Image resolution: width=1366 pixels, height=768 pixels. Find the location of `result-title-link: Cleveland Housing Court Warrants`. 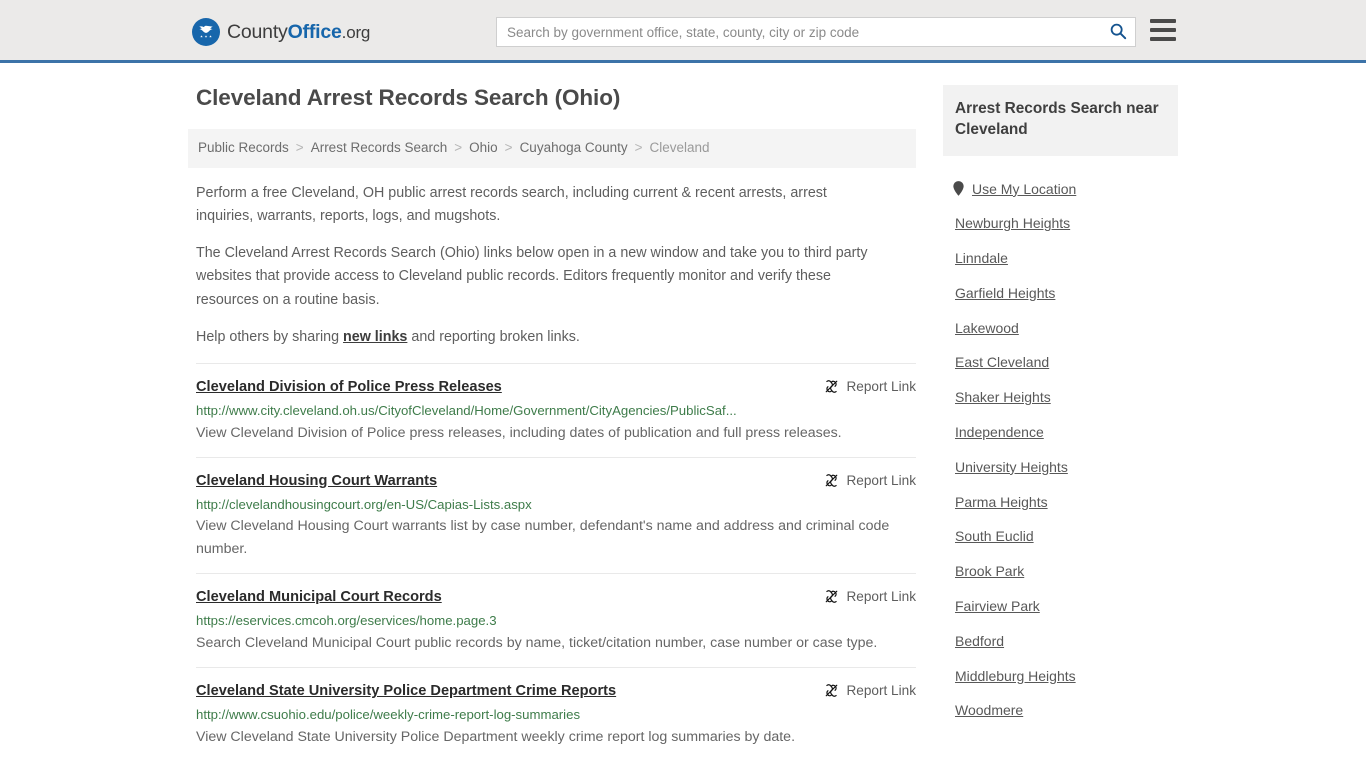

result-title-link: Cleveland Housing Court Warrants is located at coordinates (316, 481).